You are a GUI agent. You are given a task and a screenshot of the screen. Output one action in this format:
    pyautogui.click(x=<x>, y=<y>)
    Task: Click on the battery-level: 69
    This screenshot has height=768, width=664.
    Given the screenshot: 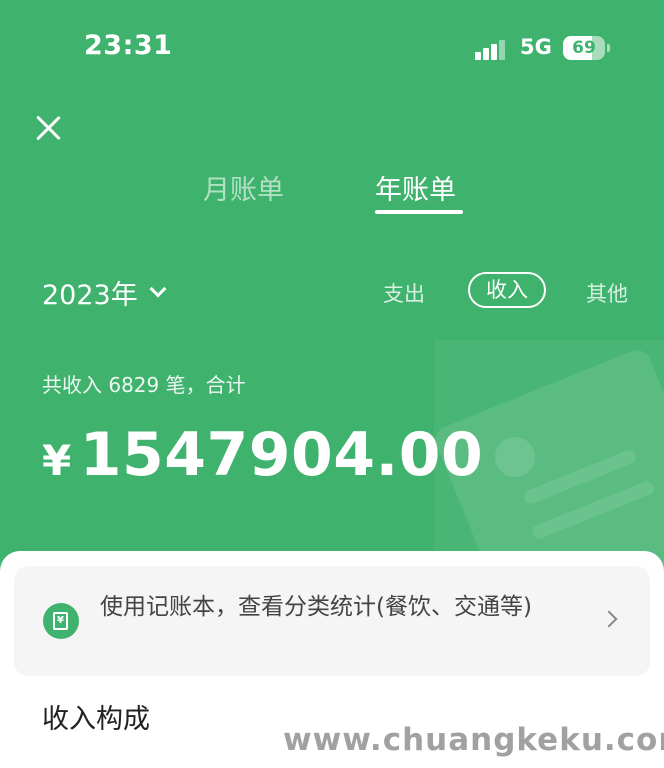 What is the action you would take?
    pyautogui.click(x=584, y=48)
    